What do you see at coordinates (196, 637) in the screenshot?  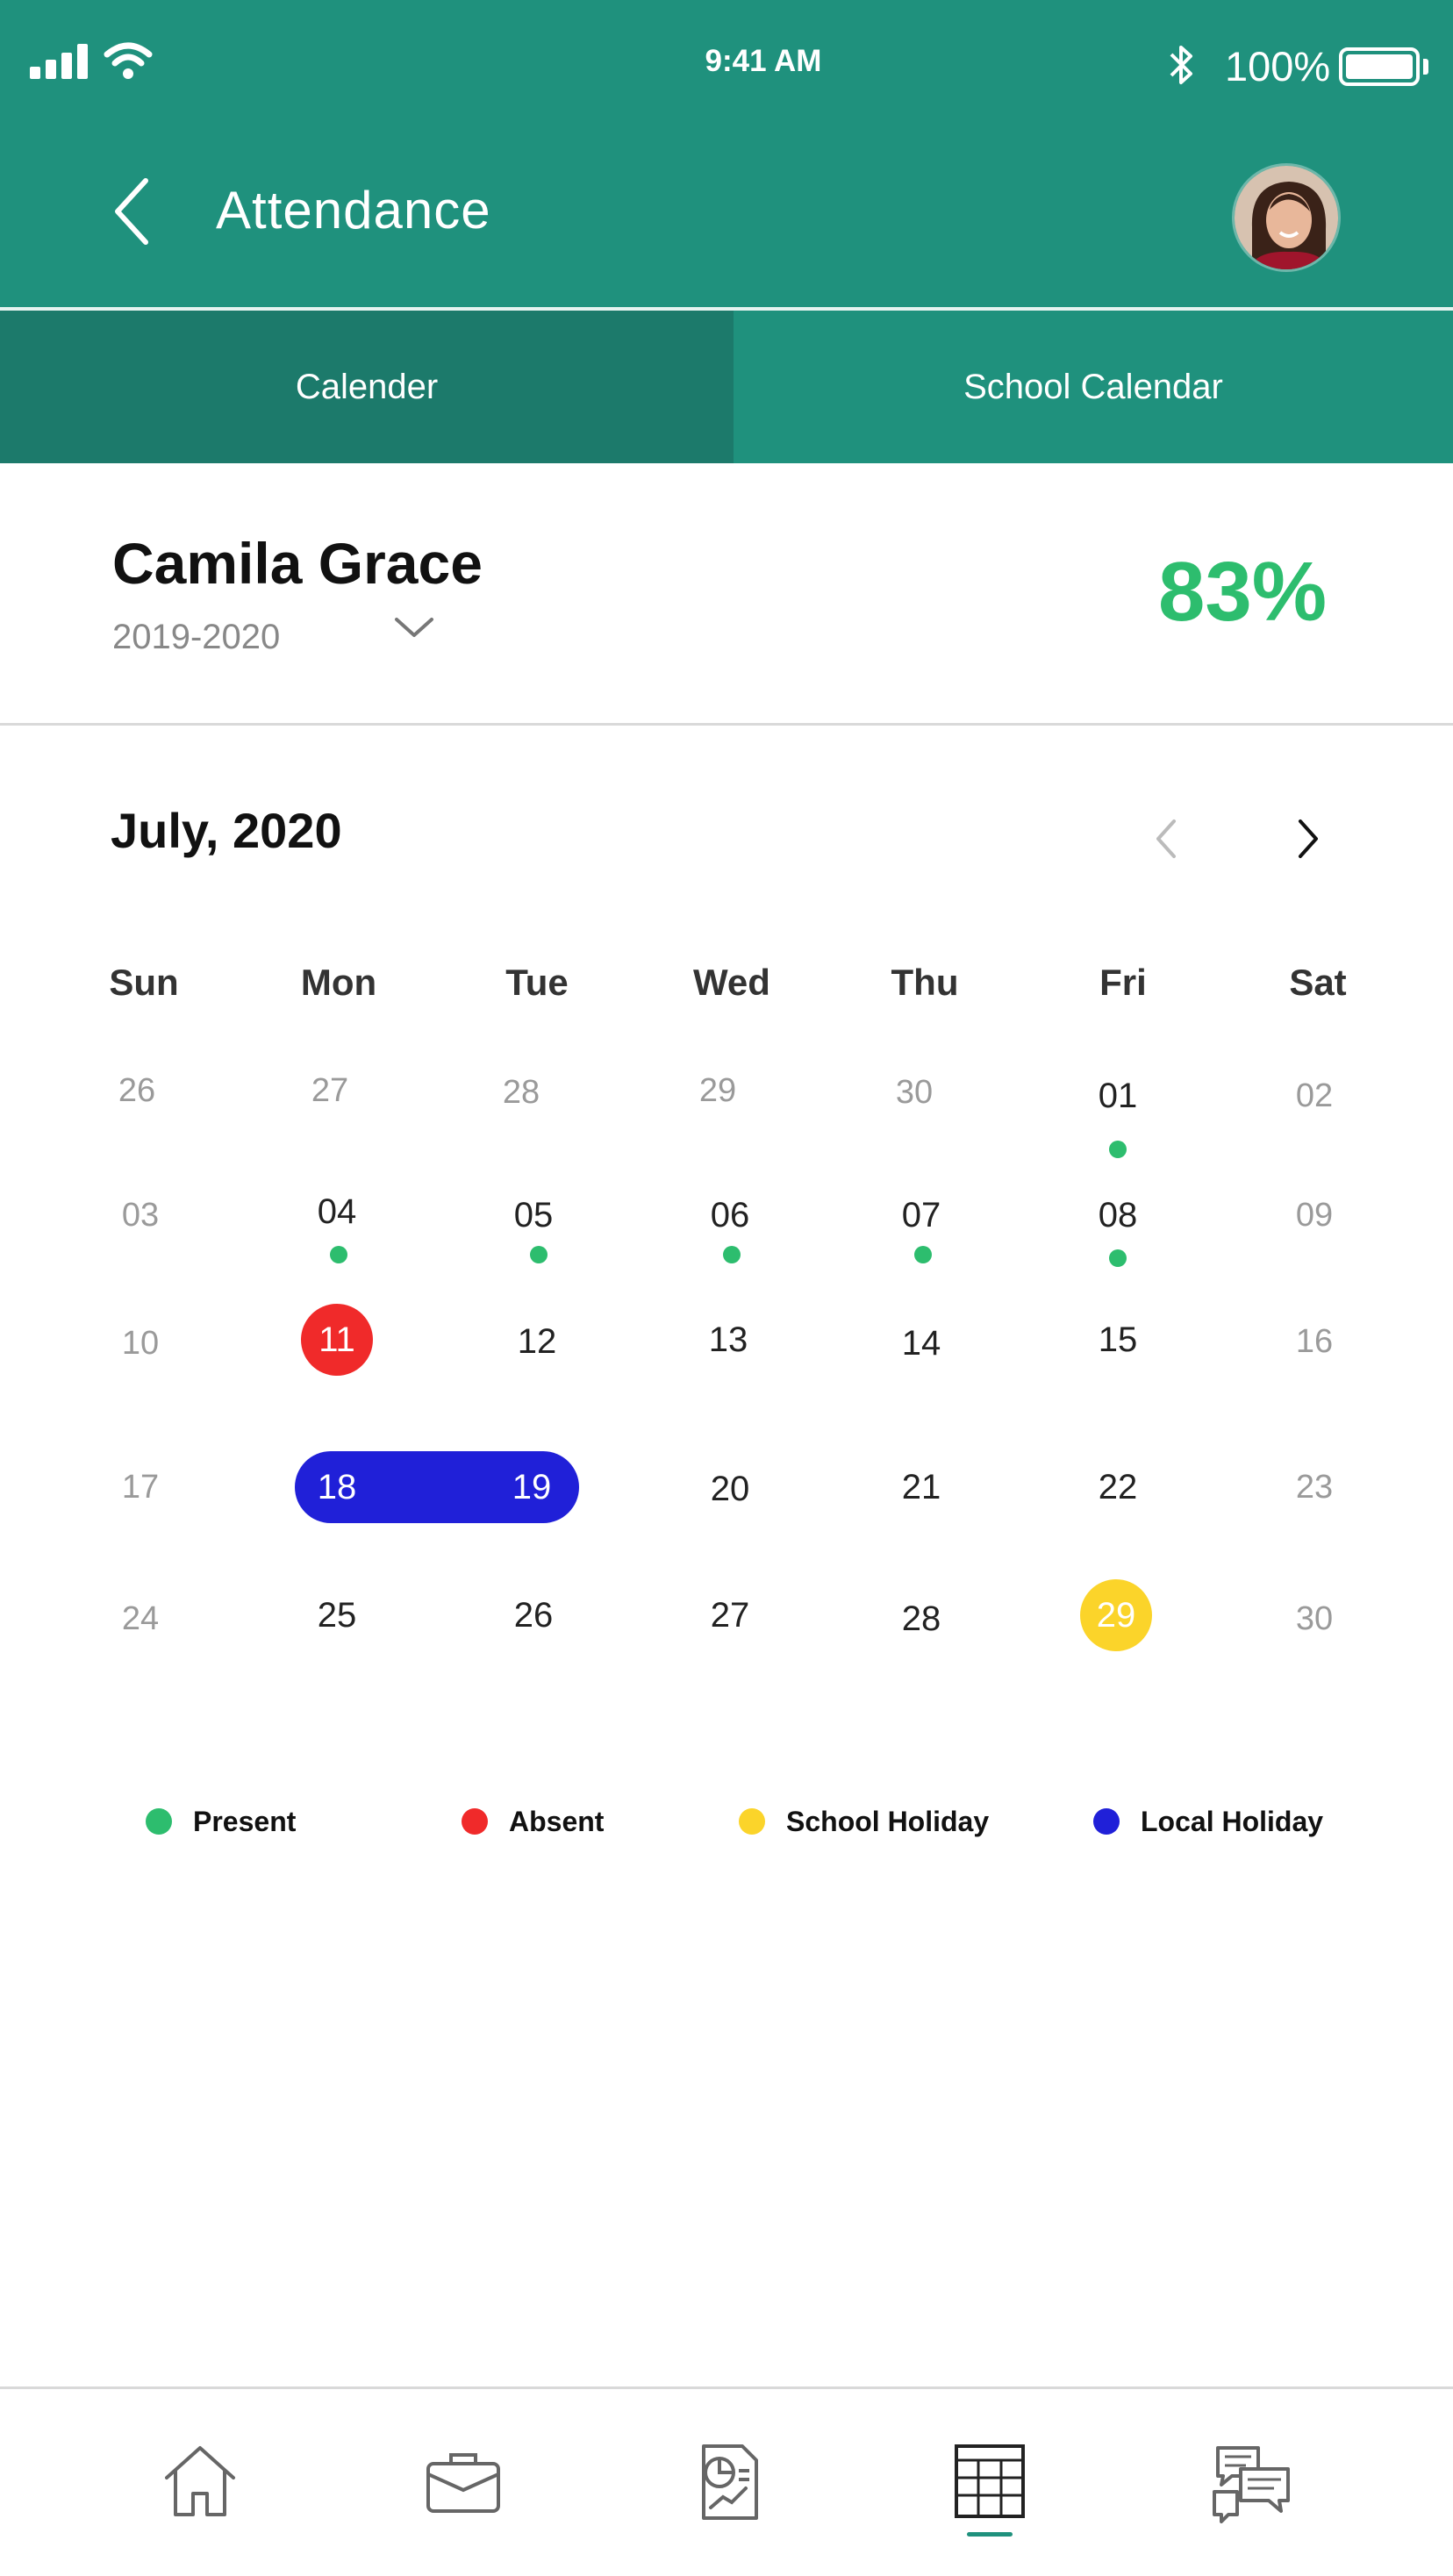 I see `academic-year: 2019-2020` at bounding box center [196, 637].